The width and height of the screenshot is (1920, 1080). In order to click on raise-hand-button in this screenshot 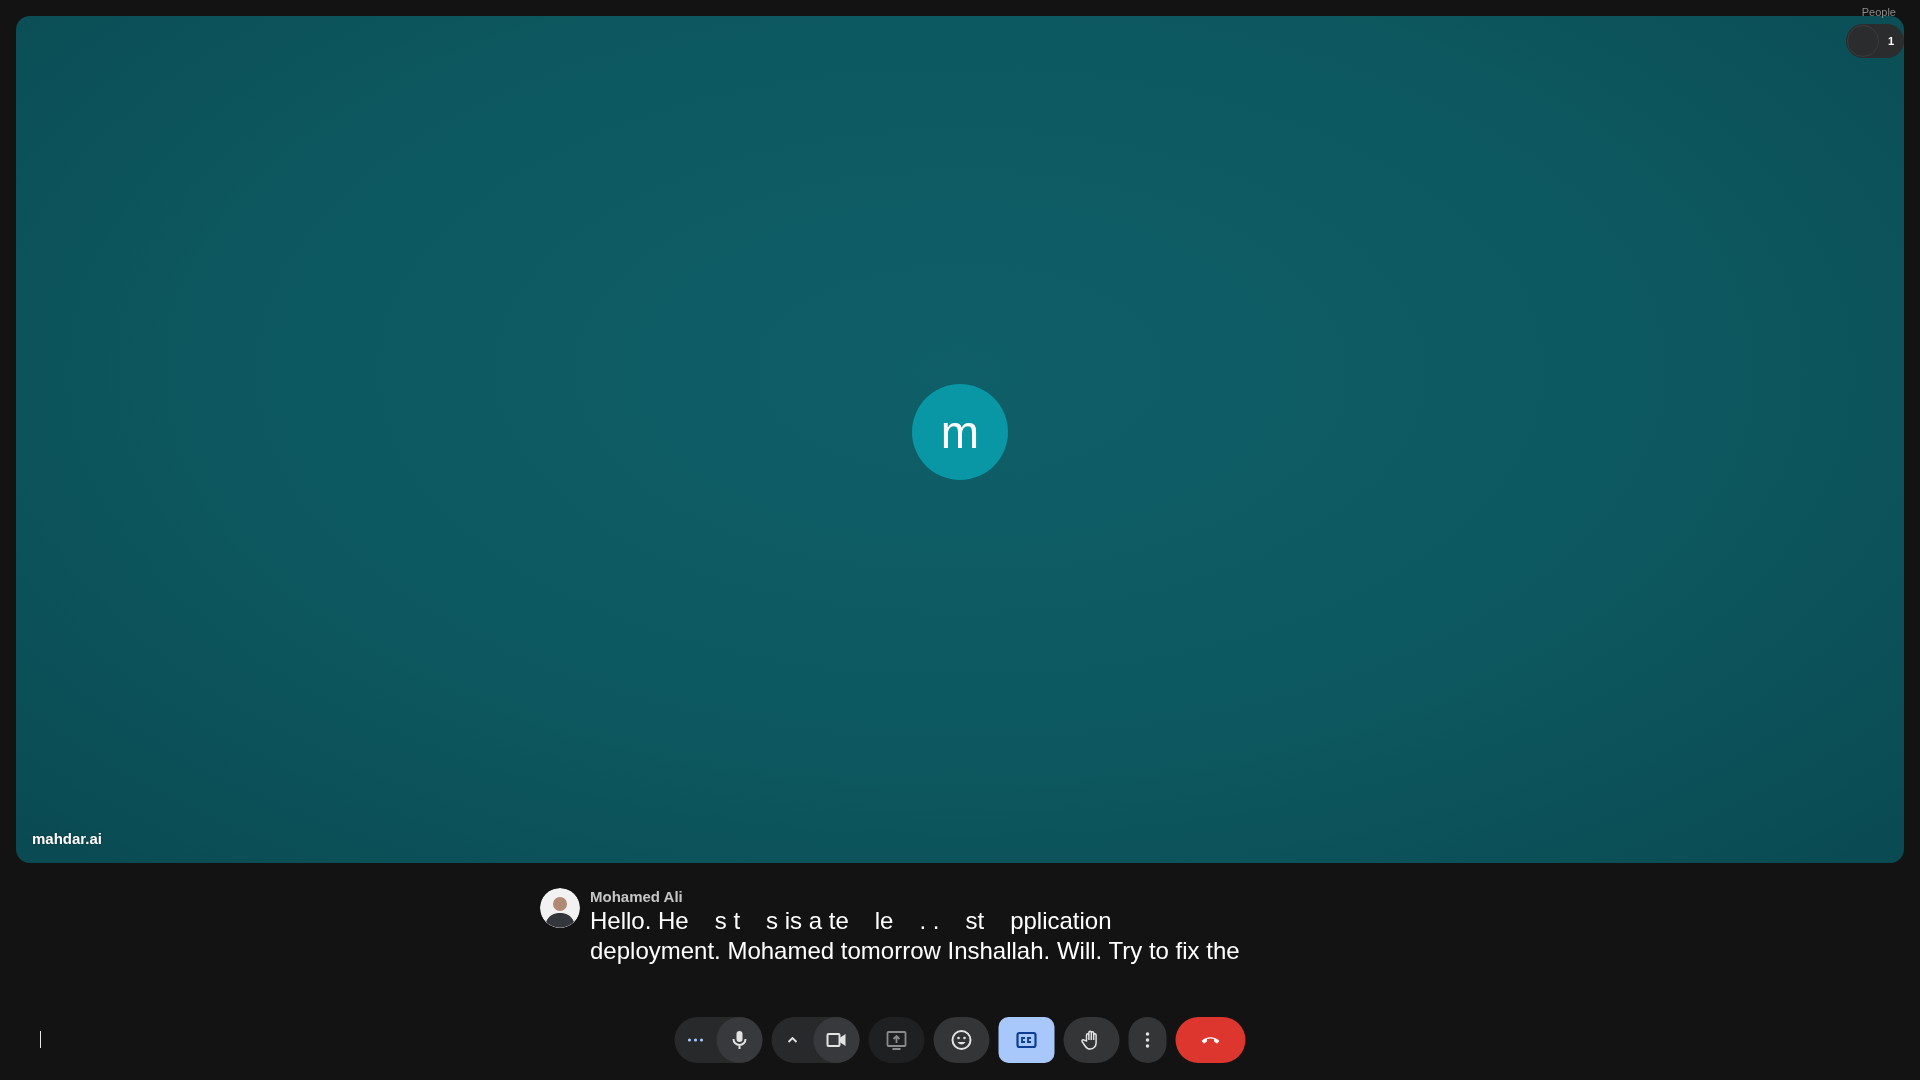, I will do `click(1091, 1040)`.